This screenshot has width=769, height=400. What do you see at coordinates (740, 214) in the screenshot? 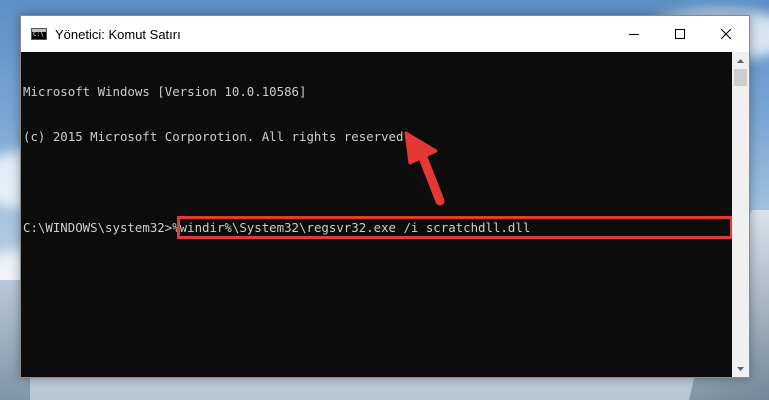
I see `vertical-scrollbar` at bounding box center [740, 214].